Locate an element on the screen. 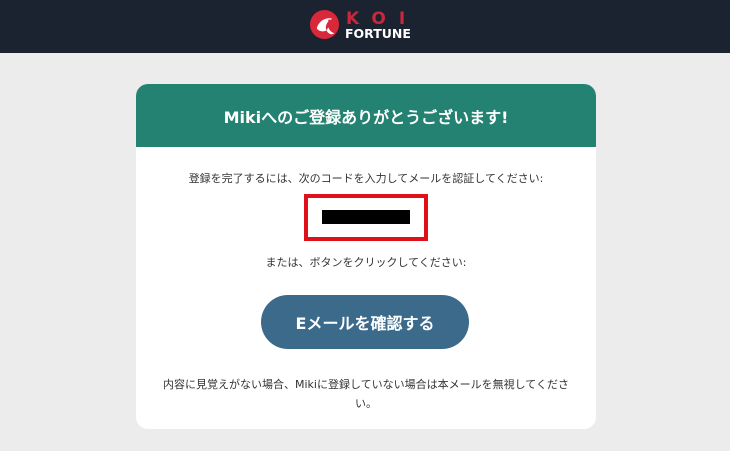 The width and height of the screenshot is (730, 451). top-bar: KOI FORTUNE is located at coordinates (365, 26).